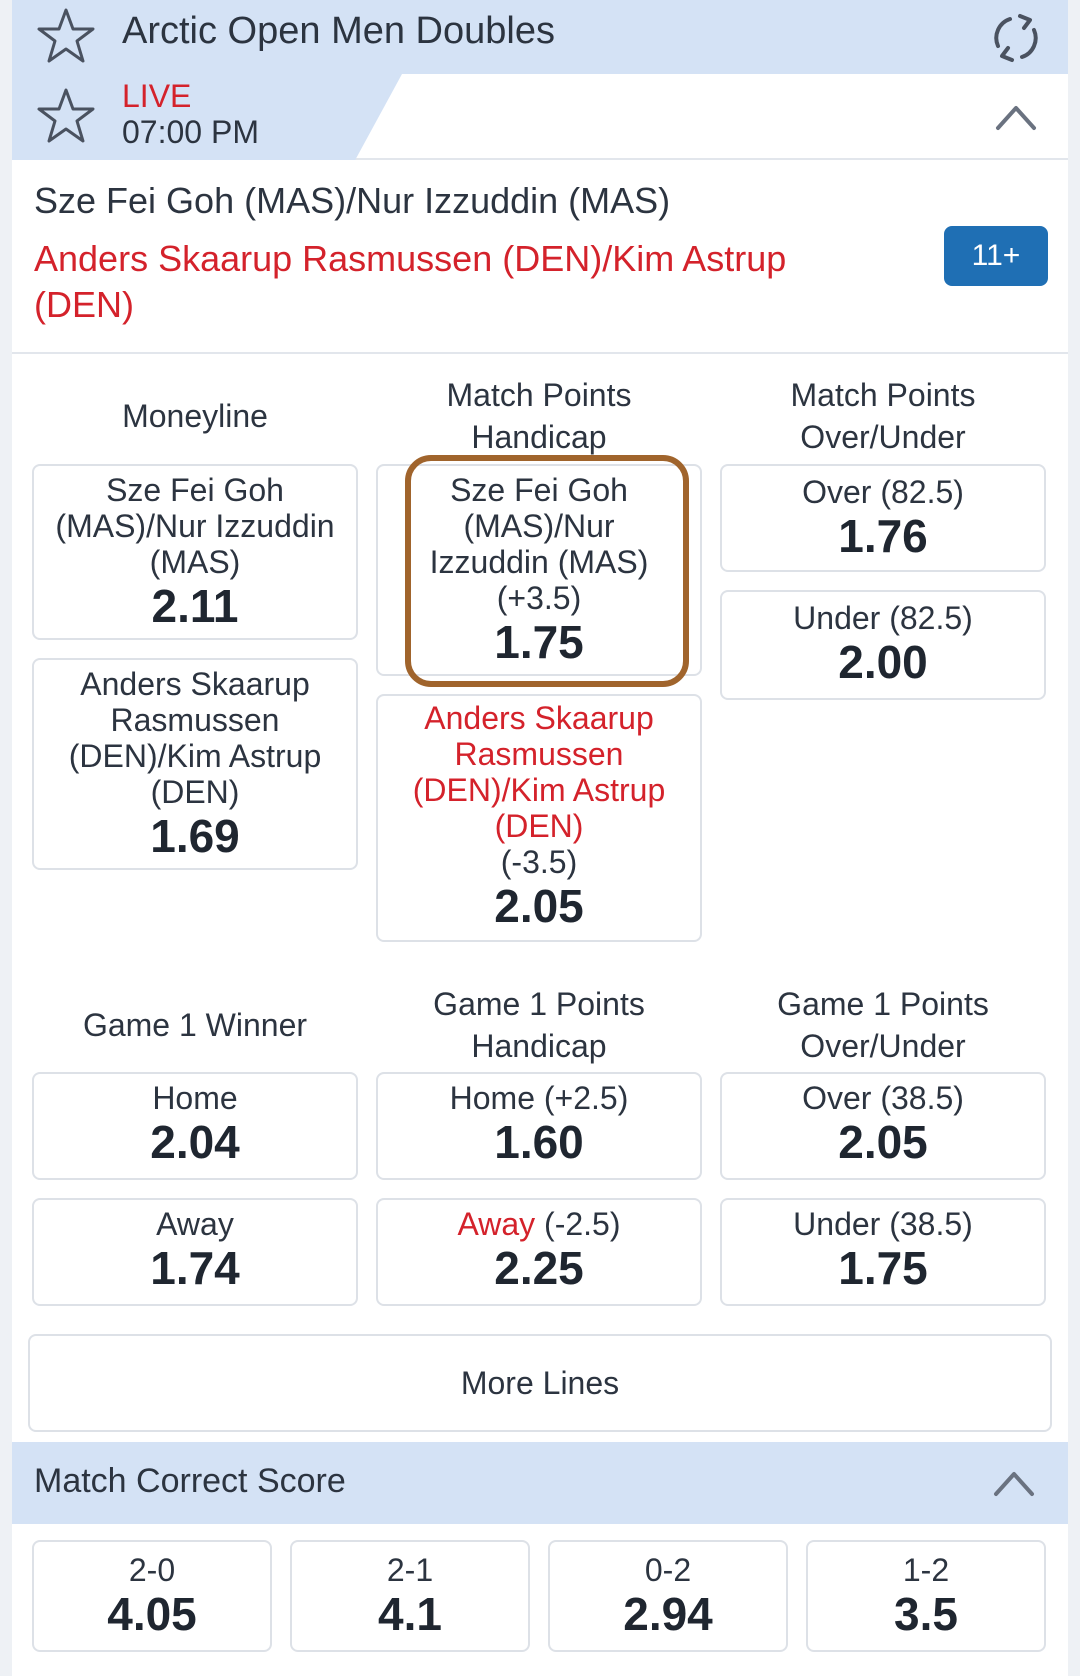 This screenshot has height=1676, width=1080. Describe the element at coordinates (883, 536) in the screenshot. I see `odds-price: 1.76` at that location.